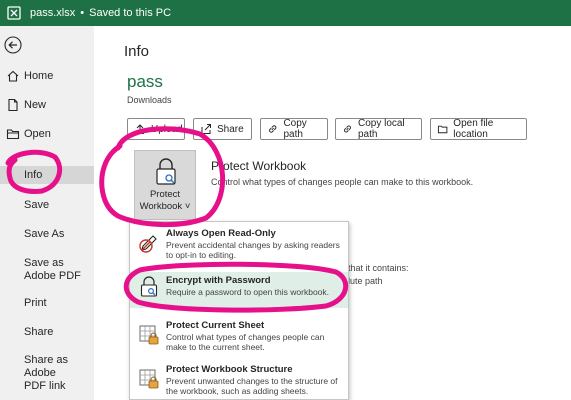 This screenshot has height=400, width=571. I want to click on pencil-no-edit-icon, so click(149, 243).